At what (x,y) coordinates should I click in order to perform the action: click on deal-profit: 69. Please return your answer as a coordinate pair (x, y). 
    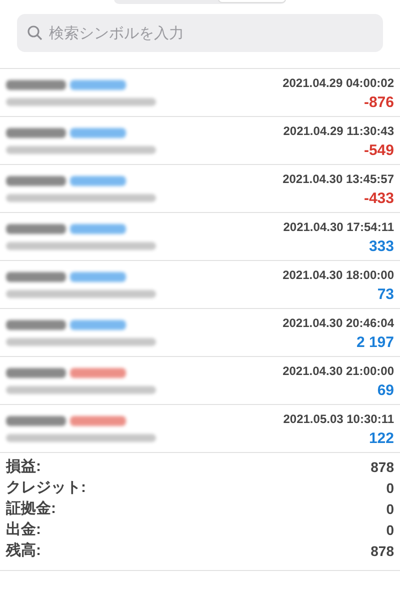
    Looking at the image, I should click on (385, 390).